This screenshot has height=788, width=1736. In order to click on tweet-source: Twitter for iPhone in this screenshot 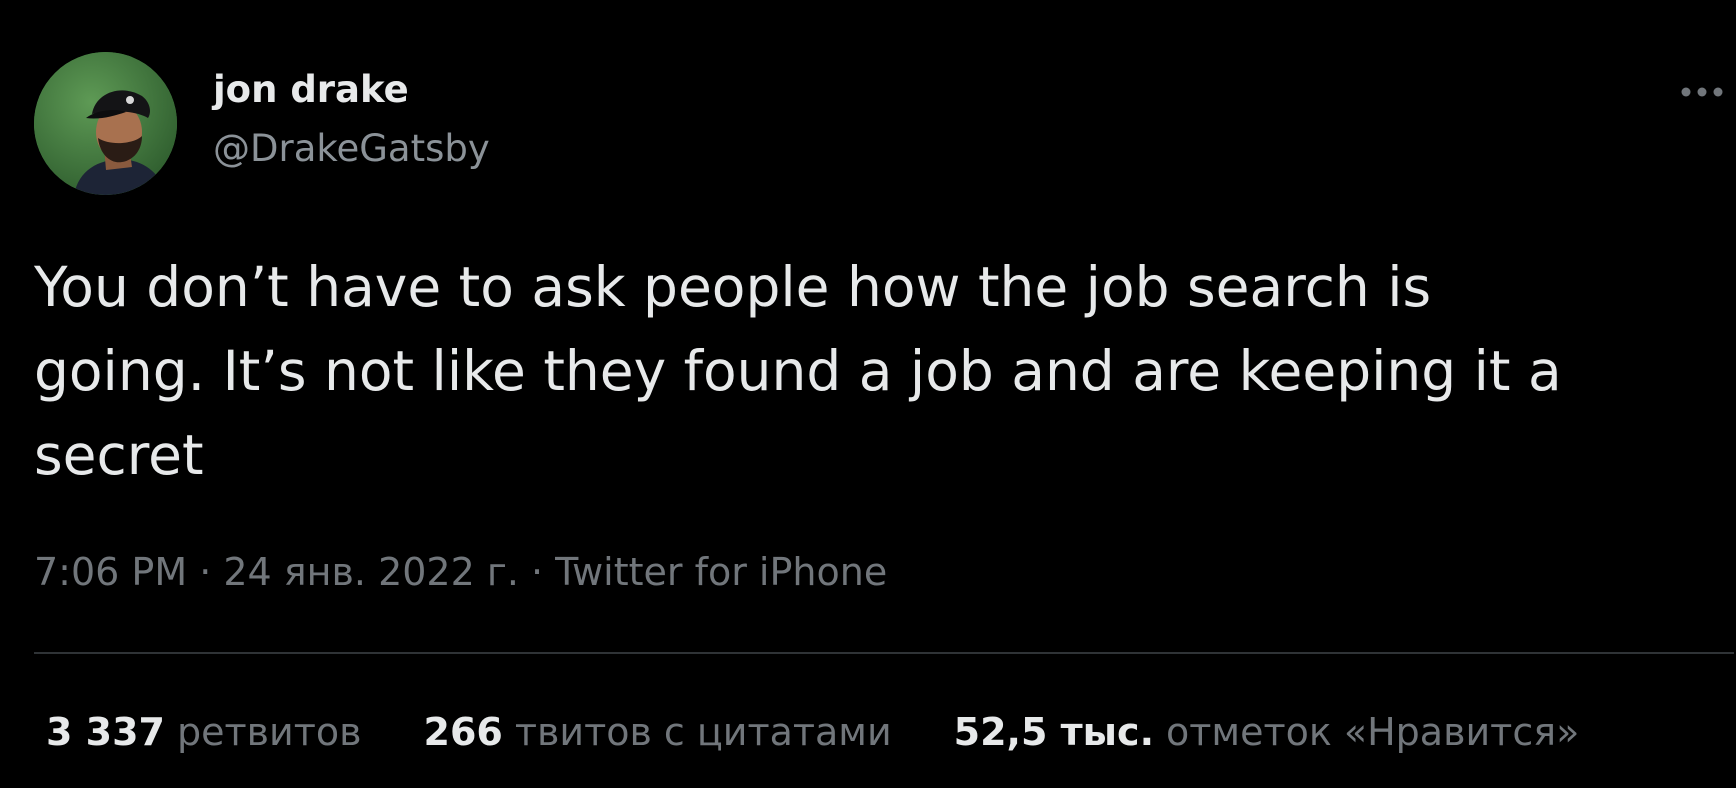, I will do `click(721, 572)`.